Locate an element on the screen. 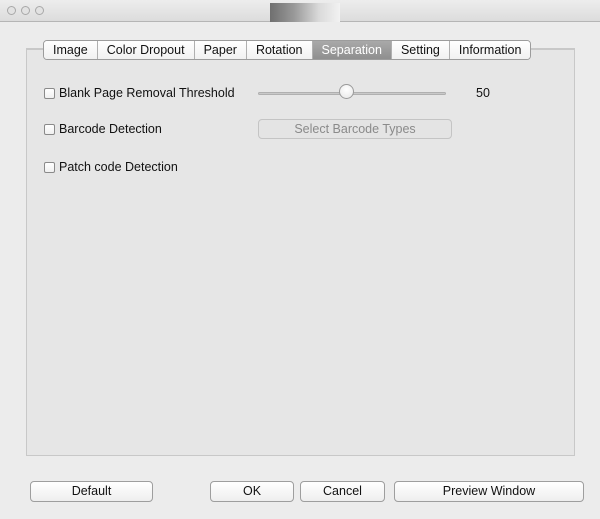 The image size is (600, 519). cancel-button: Cancel is located at coordinates (342, 491).